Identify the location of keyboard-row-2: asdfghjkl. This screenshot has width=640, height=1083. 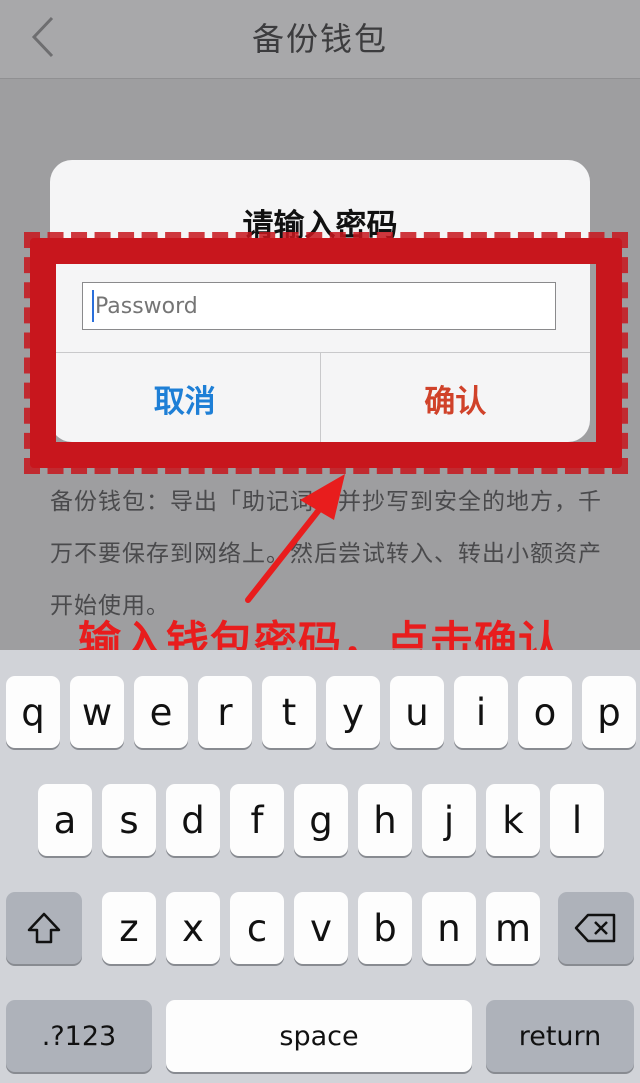
(320, 820).